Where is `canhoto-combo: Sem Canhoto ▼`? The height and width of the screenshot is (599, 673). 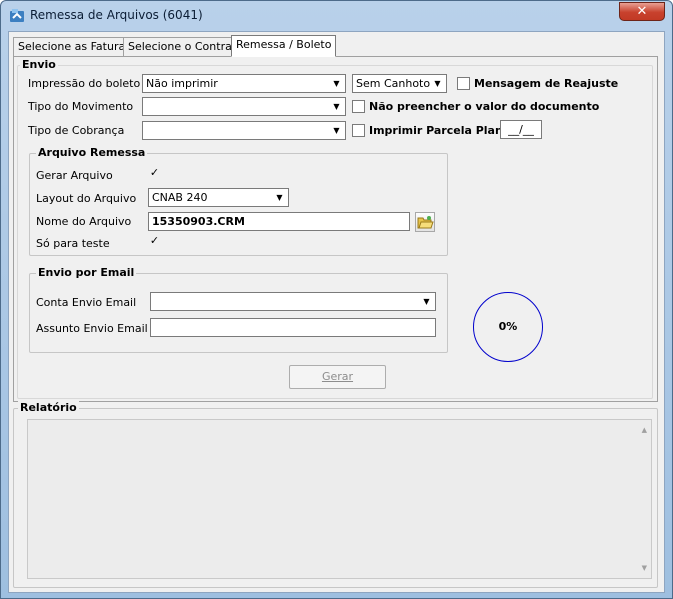
canhoto-combo: Sem Canhoto ▼ is located at coordinates (399, 83).